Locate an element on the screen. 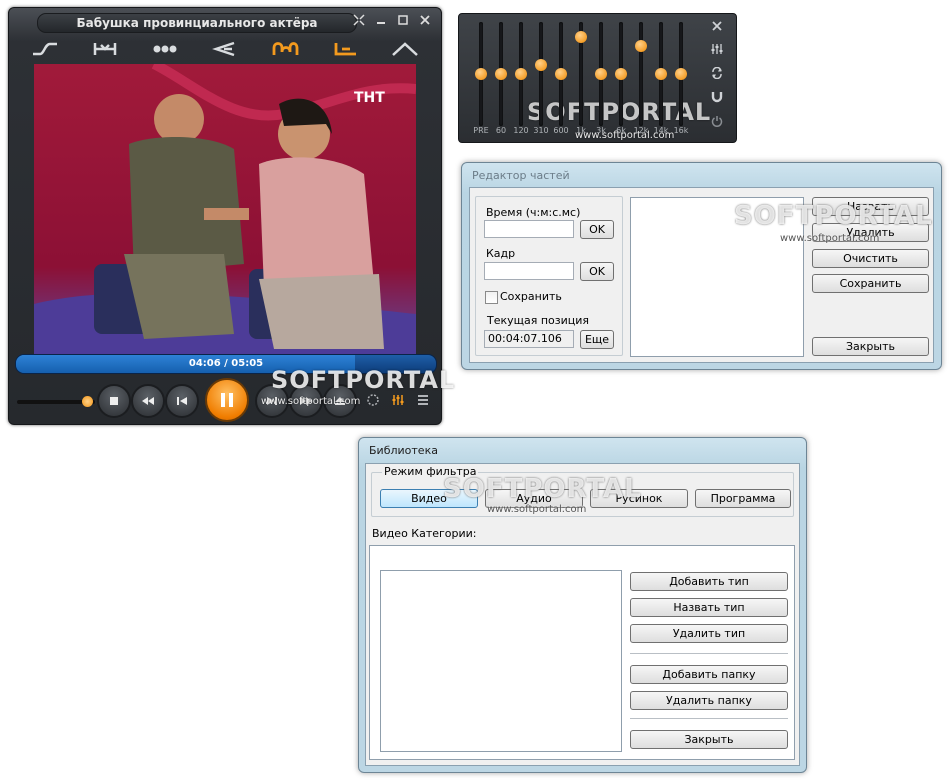 The height and width of the screenshot is (781, 950). eq-slider-14k is located at coordinates (661, 74).